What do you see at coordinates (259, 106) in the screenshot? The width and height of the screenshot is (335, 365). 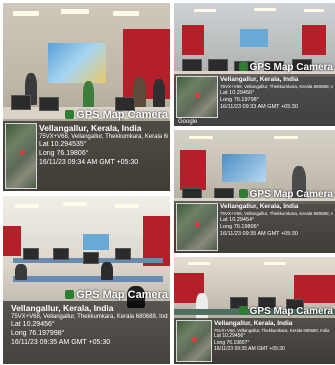 I see `datetime-text: 16/11/23 09:33 AM GMT +05:30` at bounding box center [259, 106].